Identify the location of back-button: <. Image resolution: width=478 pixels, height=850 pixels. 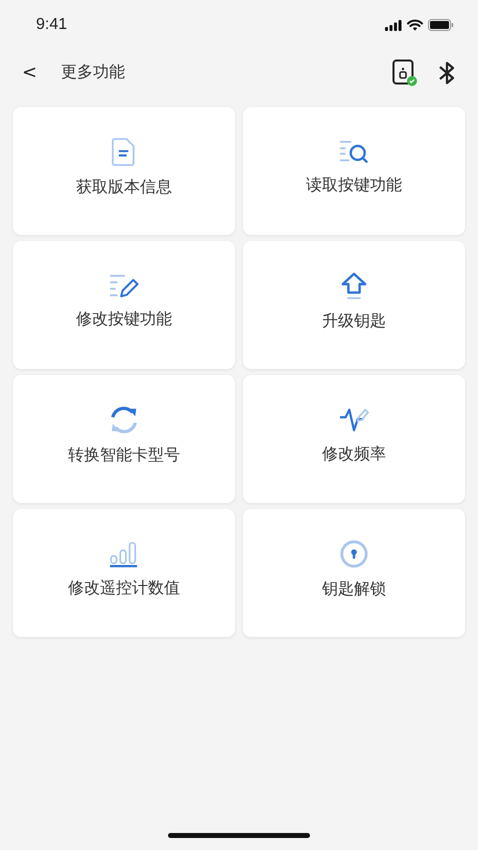
(30, 72).